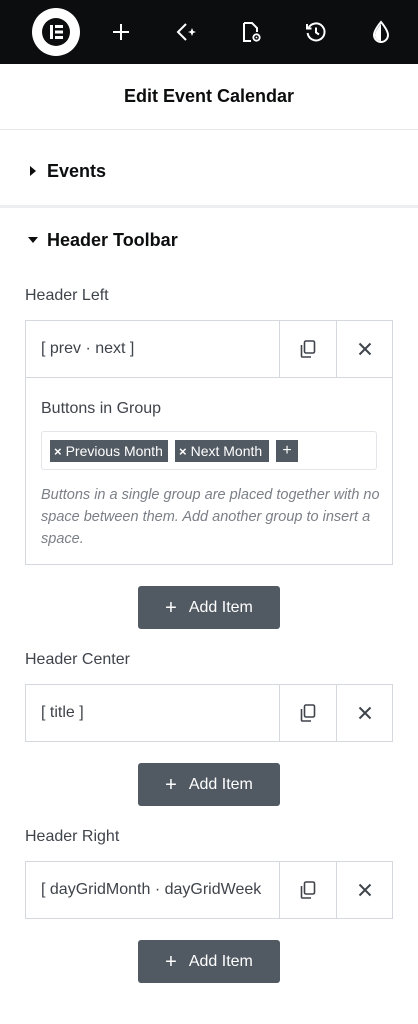 The width and height of the screenshot is (418, 1024). What do you see at coordinates (226, 451) in the screenshot?
I see `tag-label: Next Month` at bounding box center [226, 451].